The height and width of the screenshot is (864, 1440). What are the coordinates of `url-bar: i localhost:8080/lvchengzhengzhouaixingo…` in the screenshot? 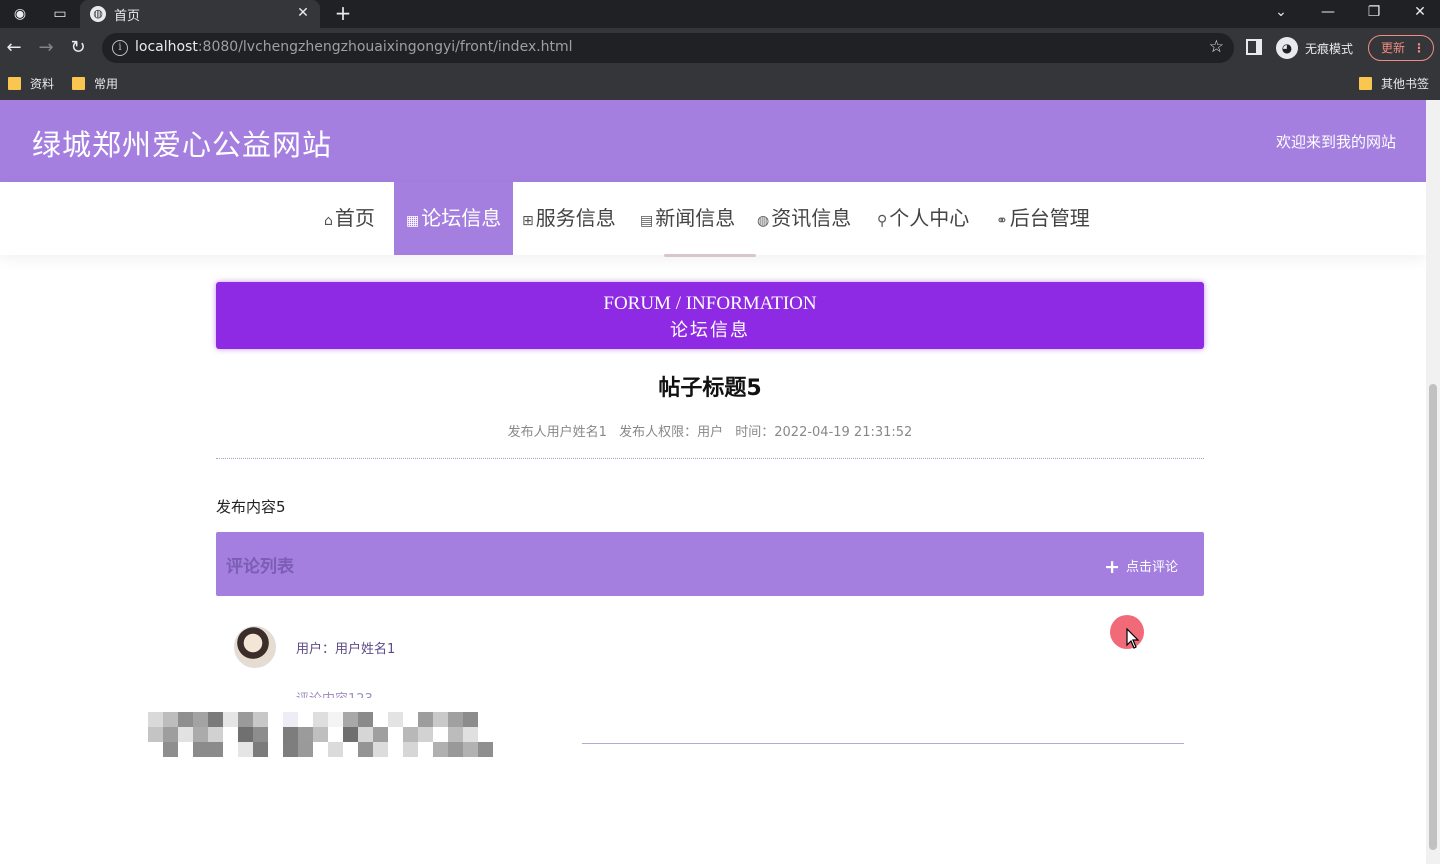 It's located at (668, 48).